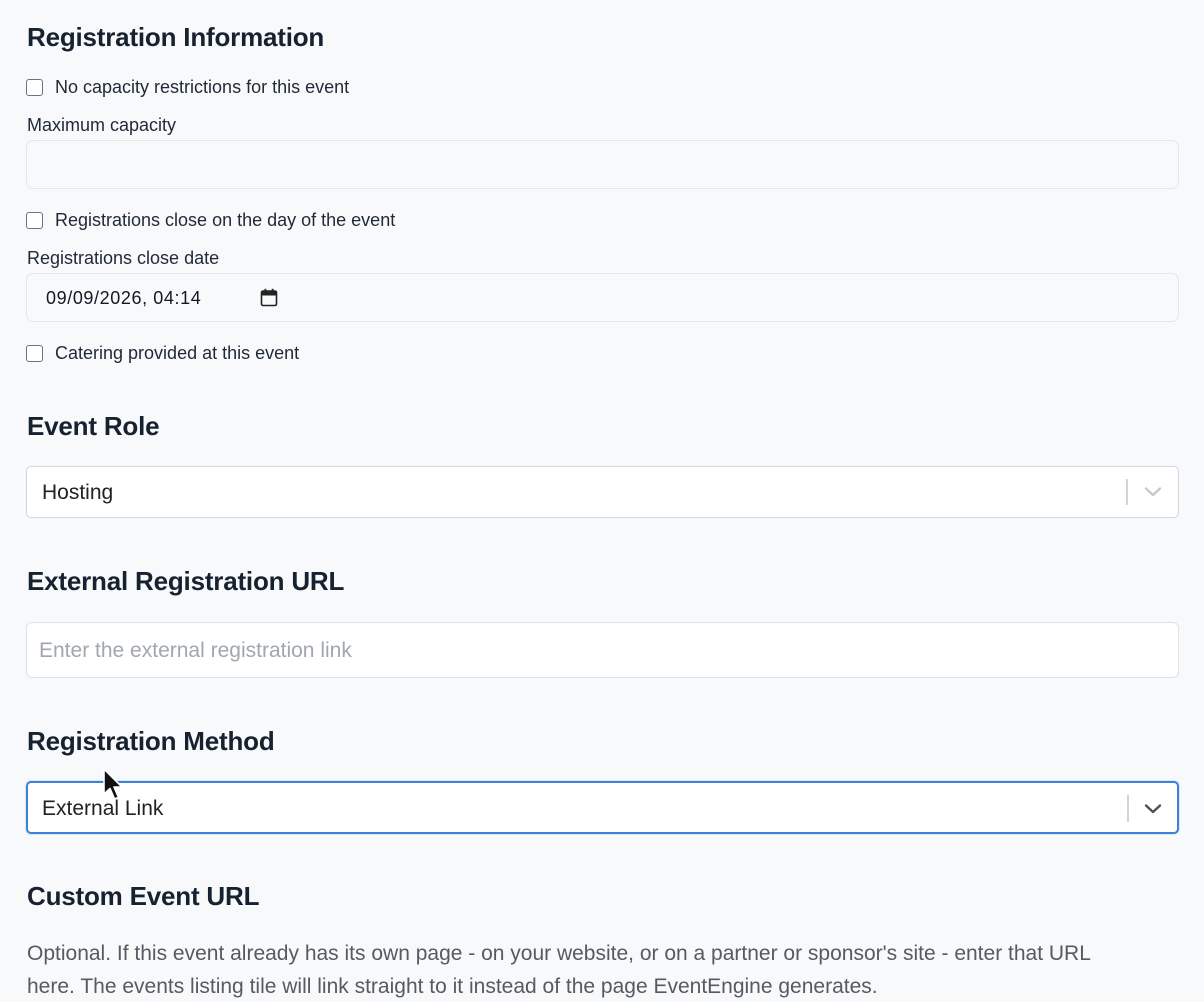 The image size is (1204, 1002). I want to click on catering-label: Catering provided at this event, so click(177, 353).